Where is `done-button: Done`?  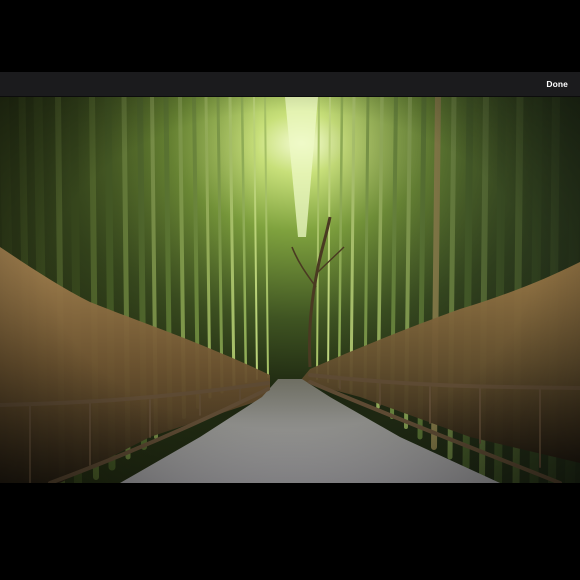 done-button: Done is located at coordinates (557, 84).